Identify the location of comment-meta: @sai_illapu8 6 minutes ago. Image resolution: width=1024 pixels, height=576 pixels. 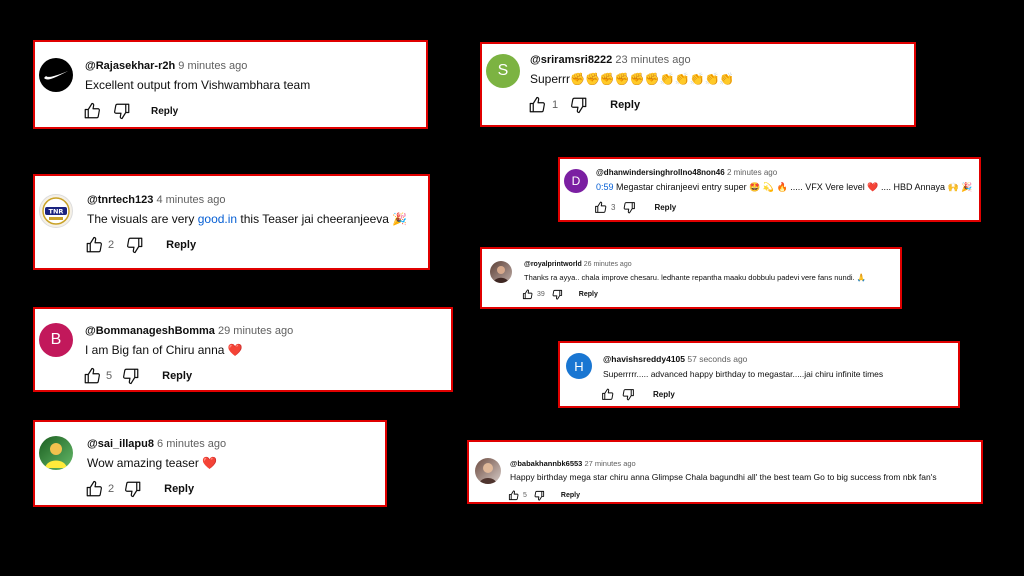
(156, 444).